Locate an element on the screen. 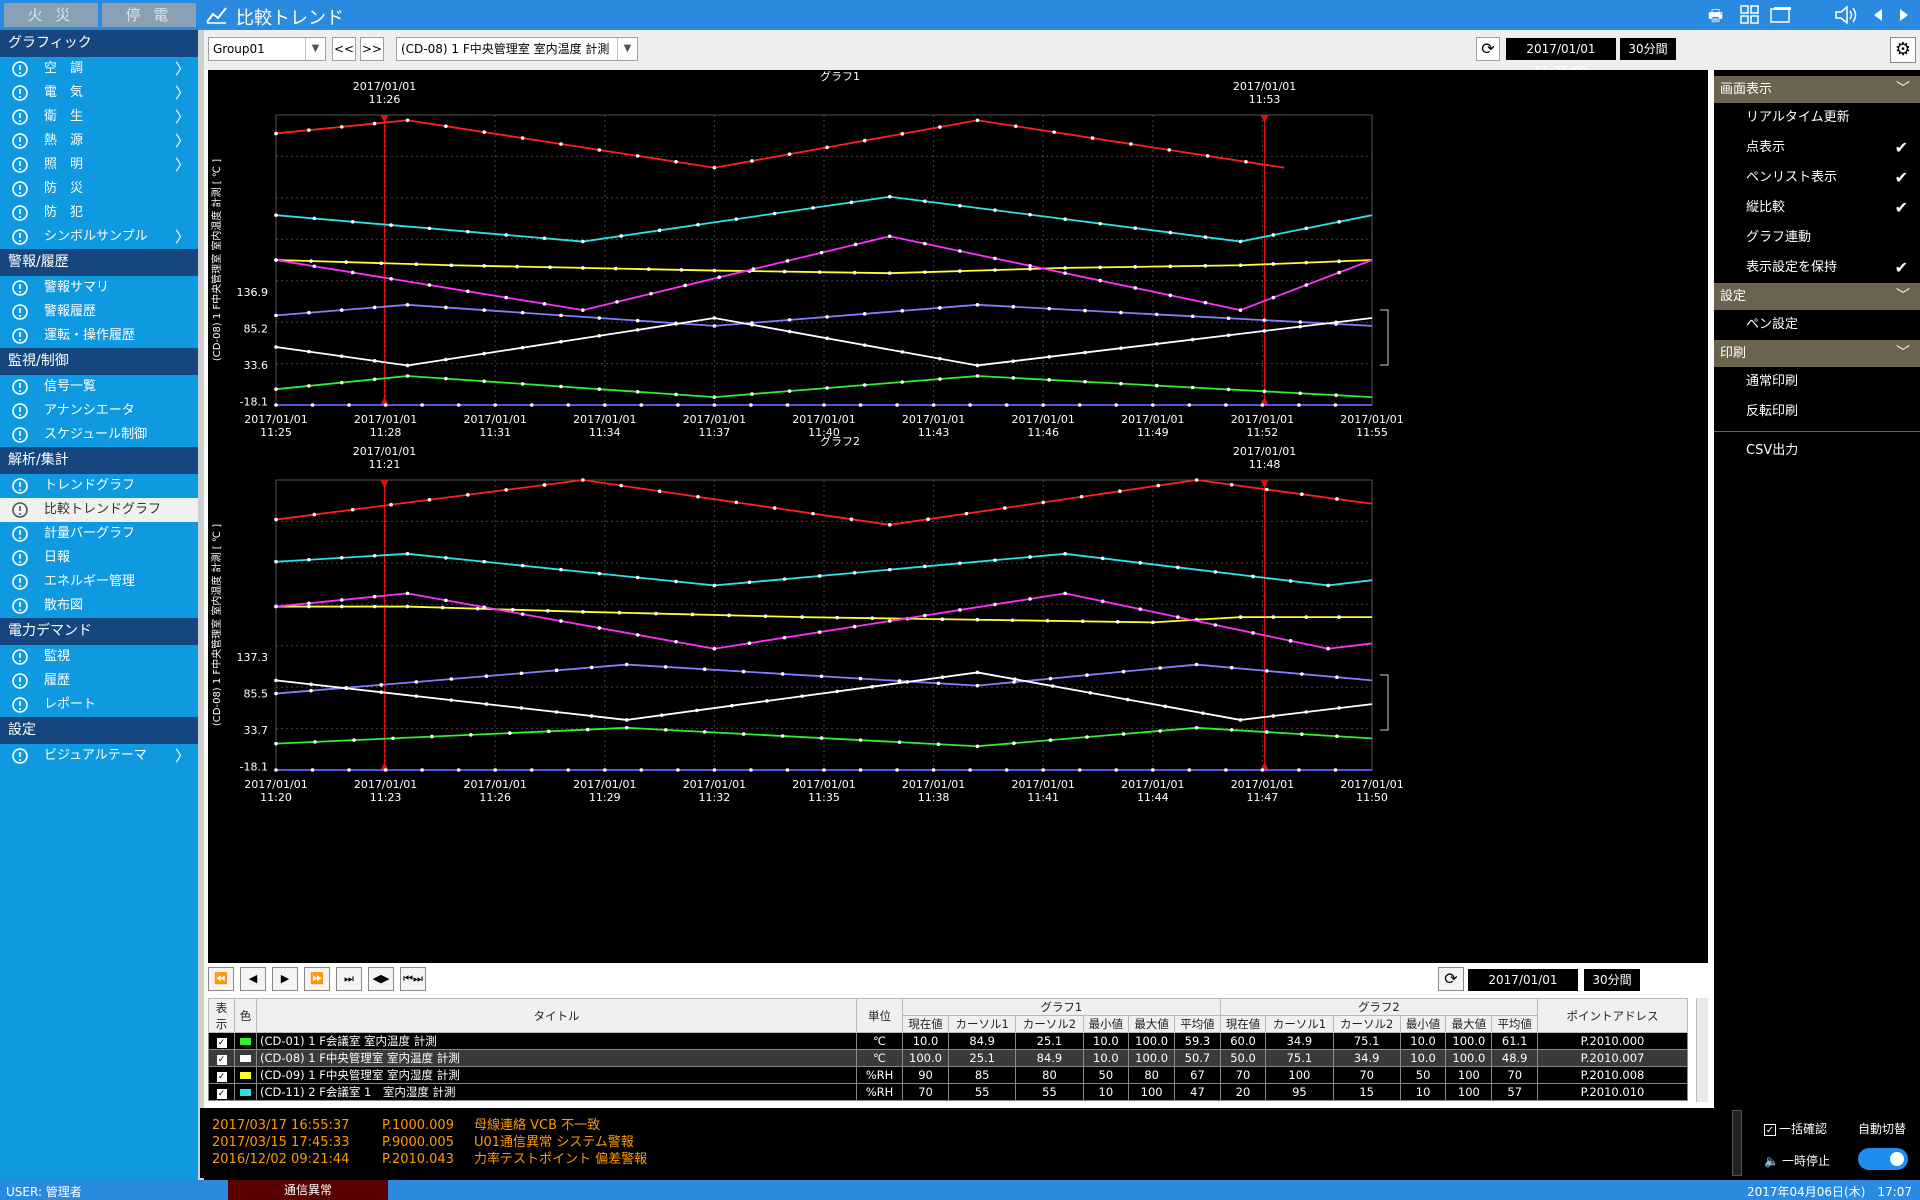 The image size is (1920, 1200). fire-alarm-button: 火 災 is located at coordinates (51, 15).